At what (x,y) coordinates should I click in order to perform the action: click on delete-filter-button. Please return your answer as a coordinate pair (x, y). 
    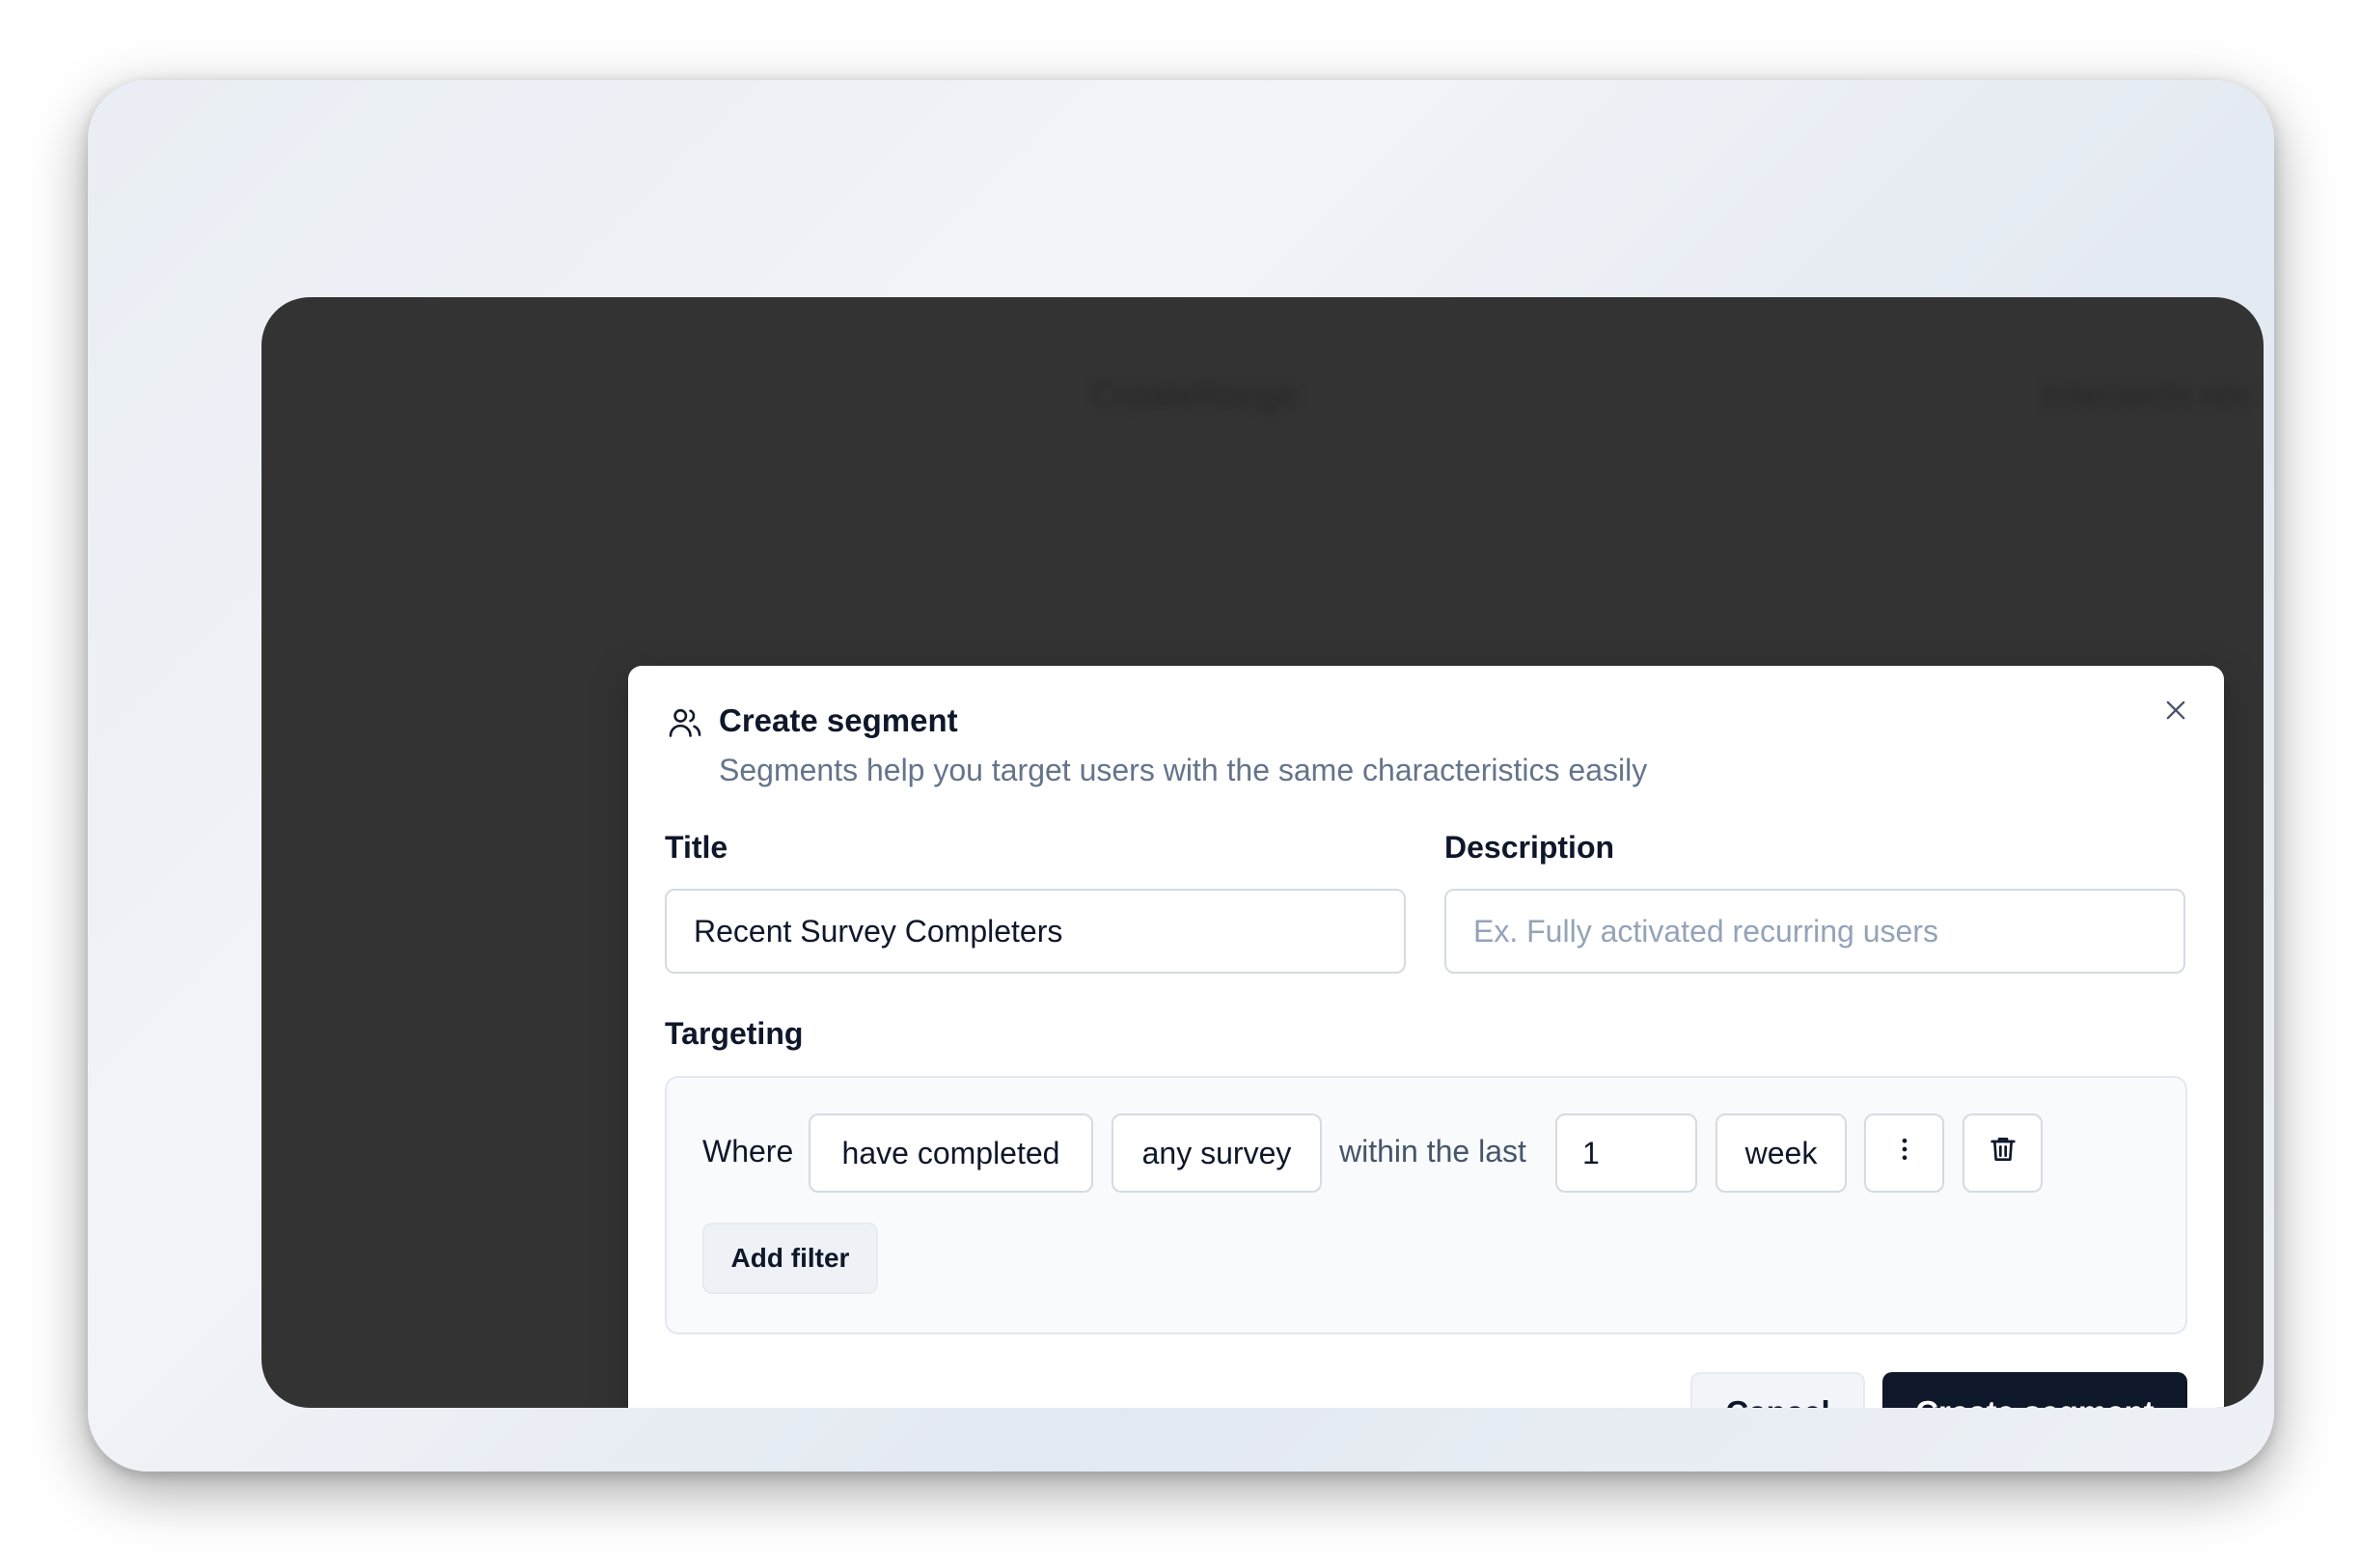
    Looking at the image, I should click on (2003, 1153).